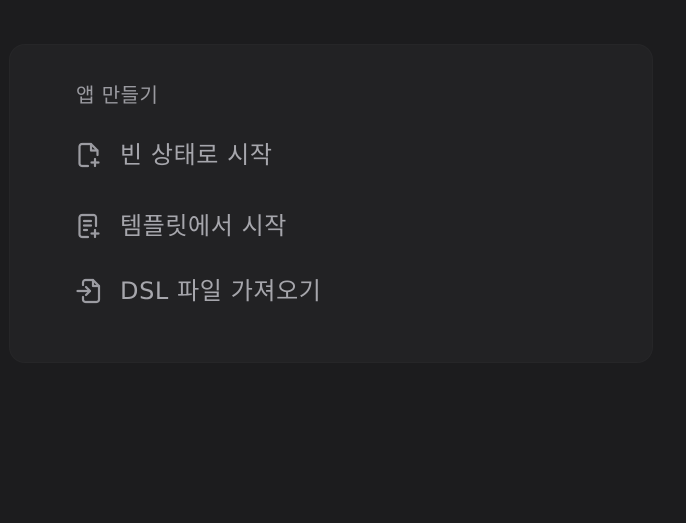 The width and height of the screenshot is (686, 523). I want to click on file-plus-icon, so click(89, 155).